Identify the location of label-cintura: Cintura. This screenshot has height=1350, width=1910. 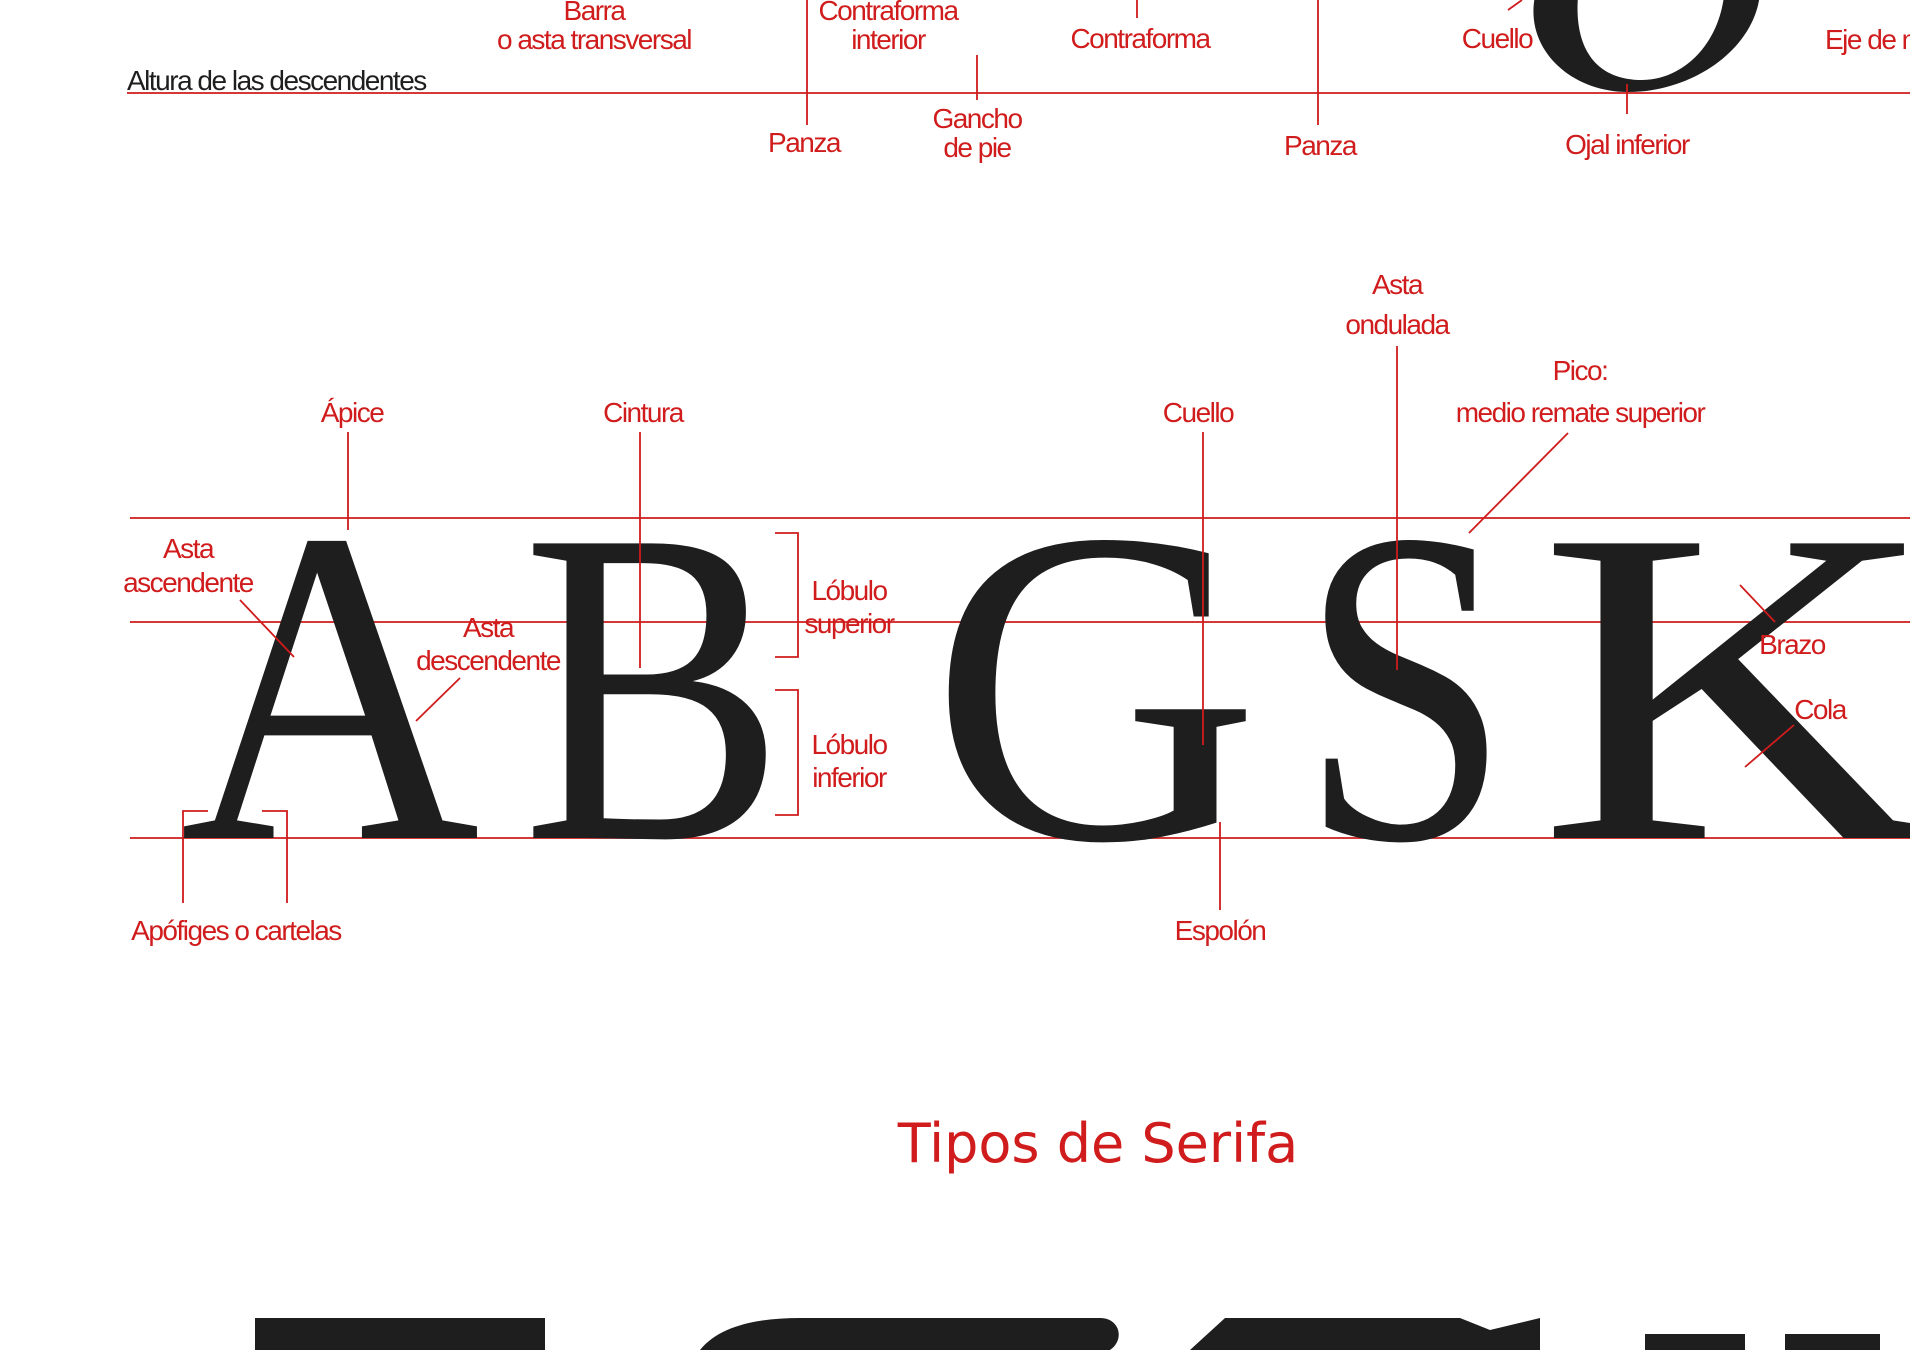
(644, 412).